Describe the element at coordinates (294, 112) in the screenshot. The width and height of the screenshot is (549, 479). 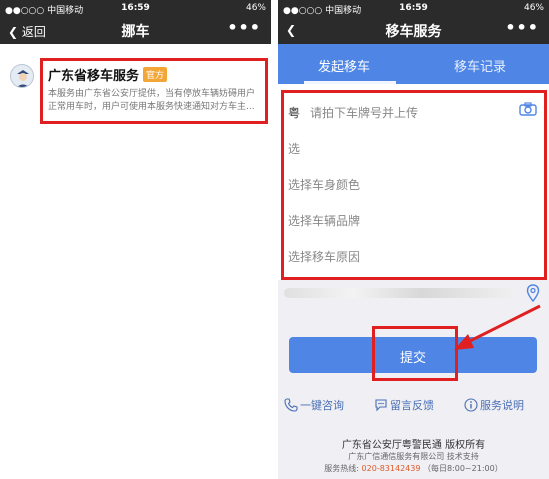
I see `province-label: 粤` at that location.